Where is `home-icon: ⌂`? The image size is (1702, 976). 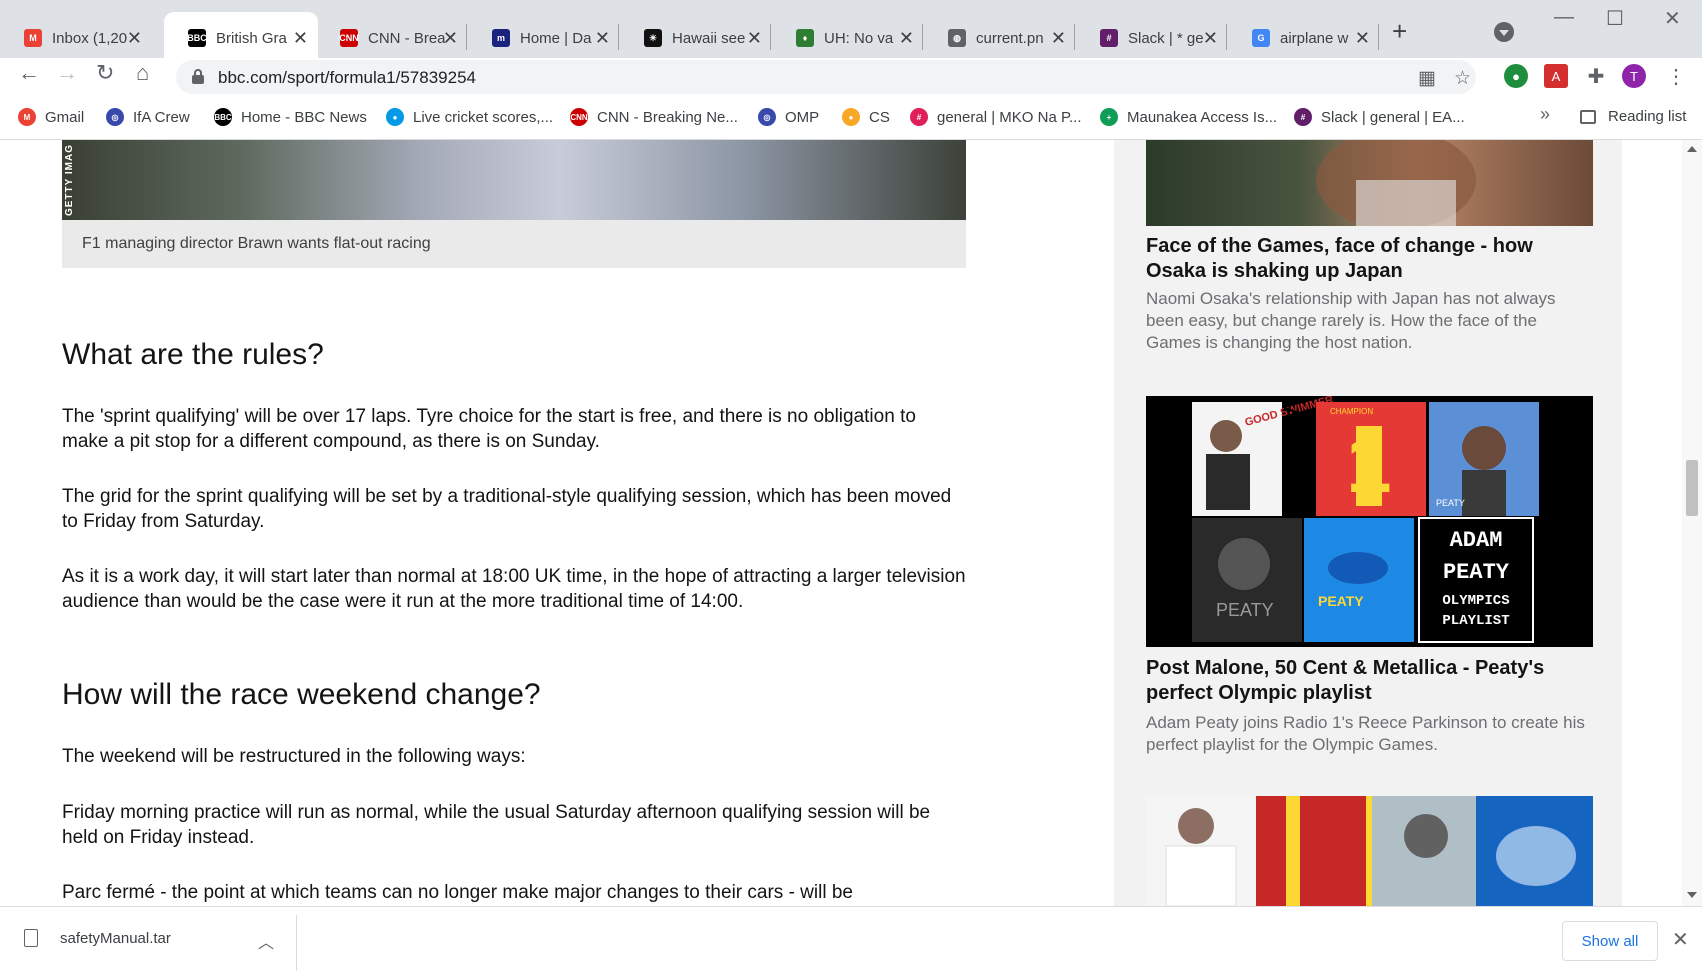 home-icon: ⌂ is located at coordinates (142, 73).